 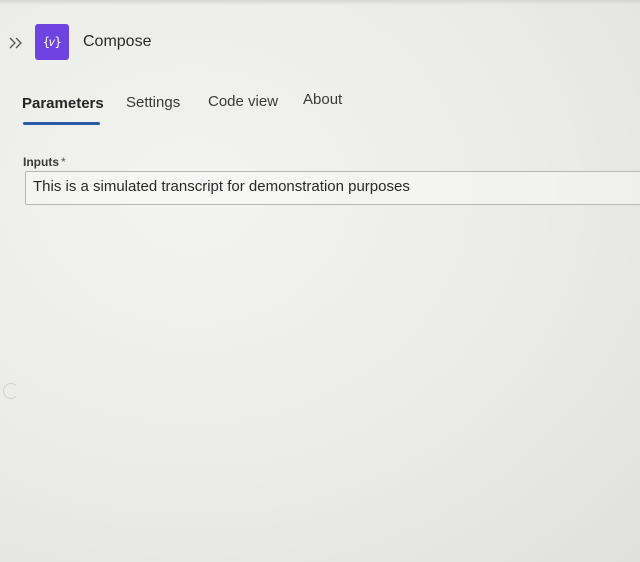 I want to click on active-tab-indicator, so click(x=61, y=123).